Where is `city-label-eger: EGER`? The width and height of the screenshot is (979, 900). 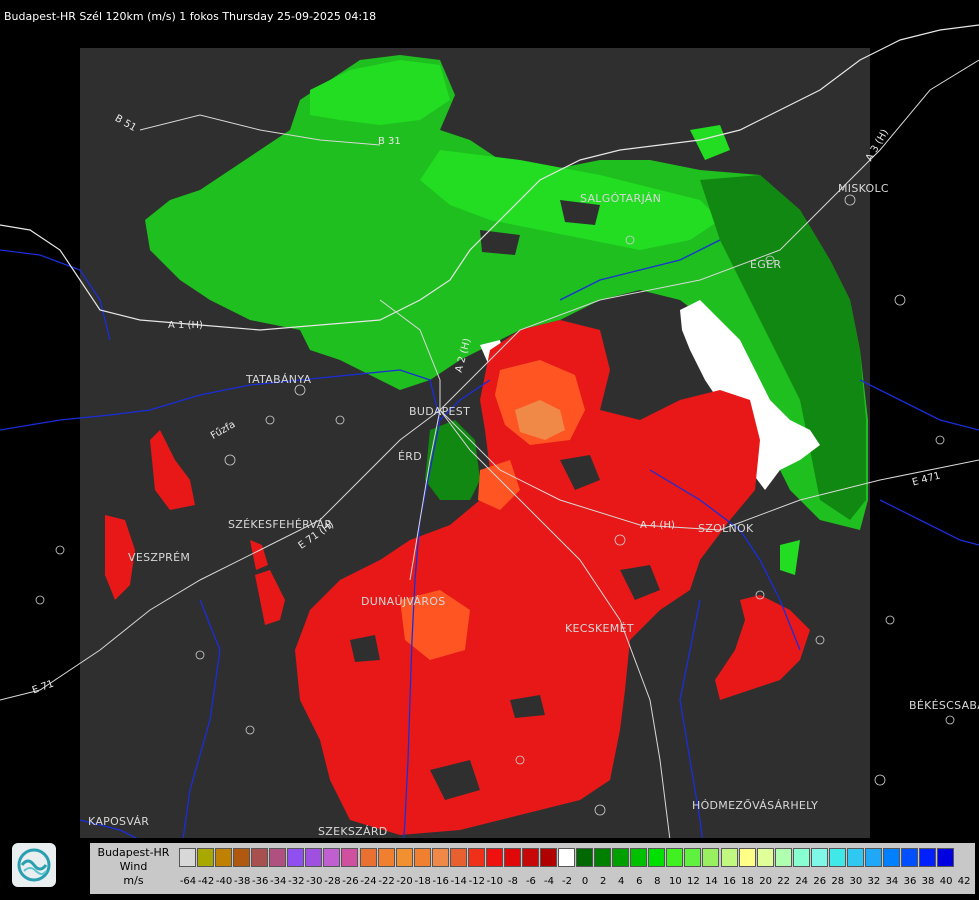
city-label-eger: EGER is located at coordinates (766, 264).